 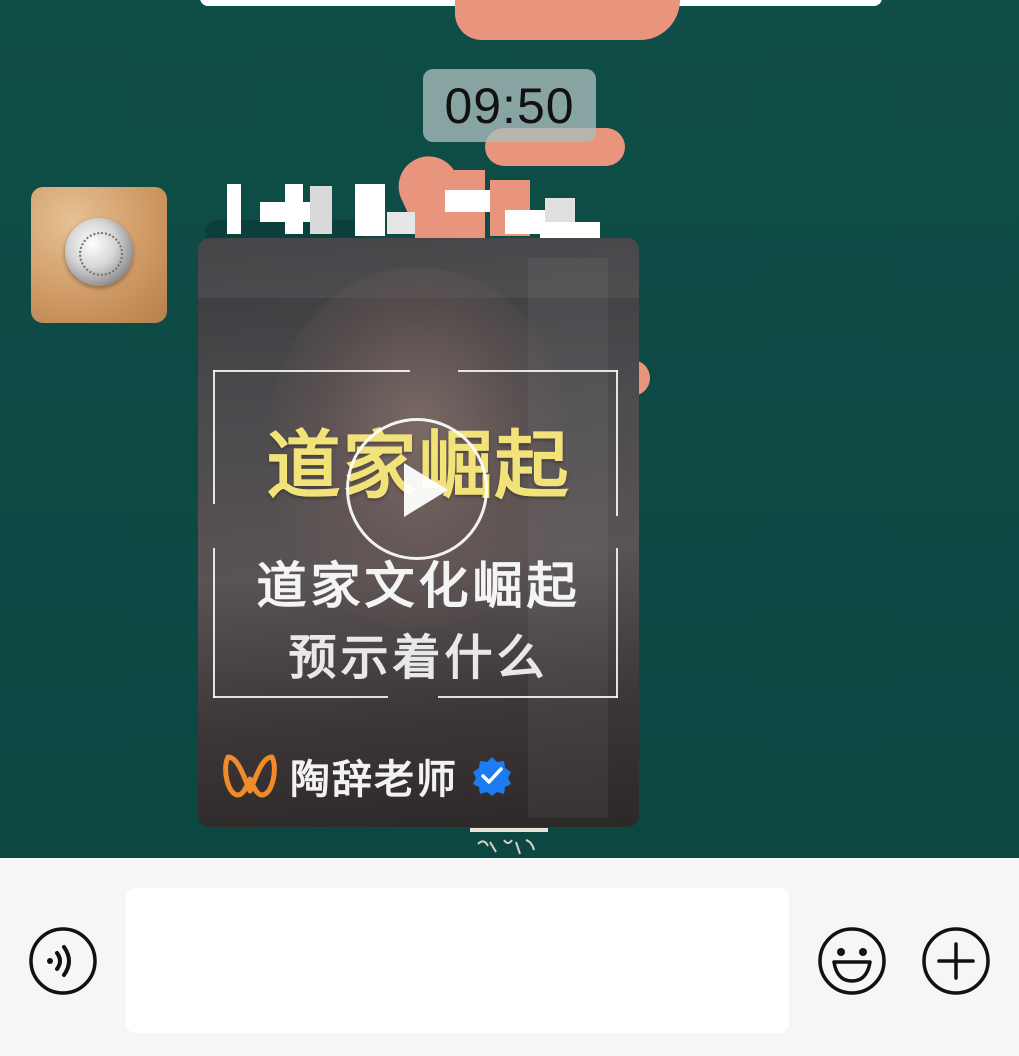 What do you see at coordinates (374, 780) in the screenshot?
I see `author-name: 陶辞老师` at bounding box center [374, 780].